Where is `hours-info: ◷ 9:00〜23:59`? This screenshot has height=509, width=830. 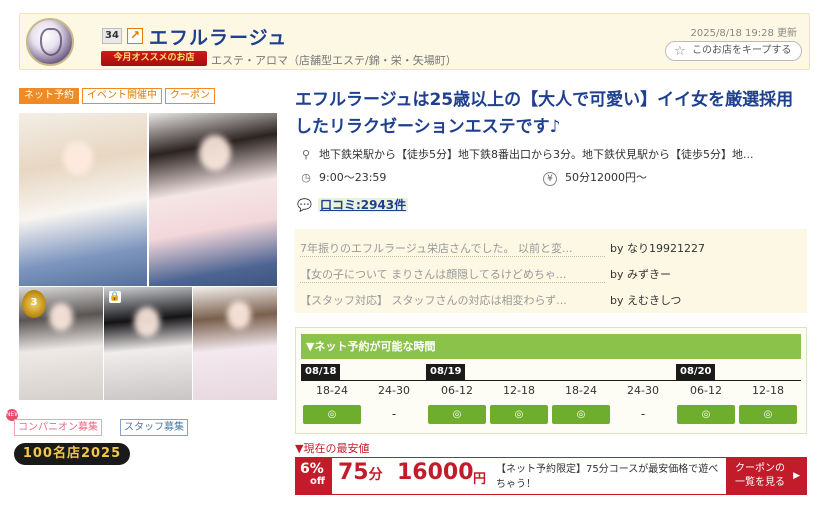
hours-info: ◷ 9:00〜23:59 is located at coordinates (342, 177).